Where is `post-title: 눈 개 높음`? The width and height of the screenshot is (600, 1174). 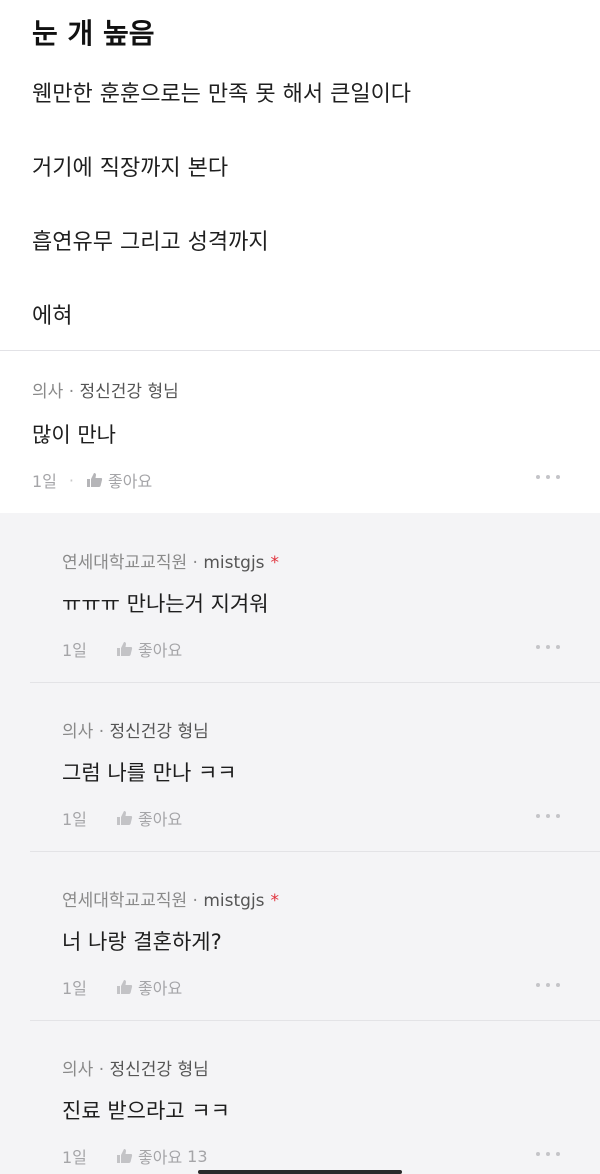
post-title: 눈 개 높음 is located at coordinates (93, 33).